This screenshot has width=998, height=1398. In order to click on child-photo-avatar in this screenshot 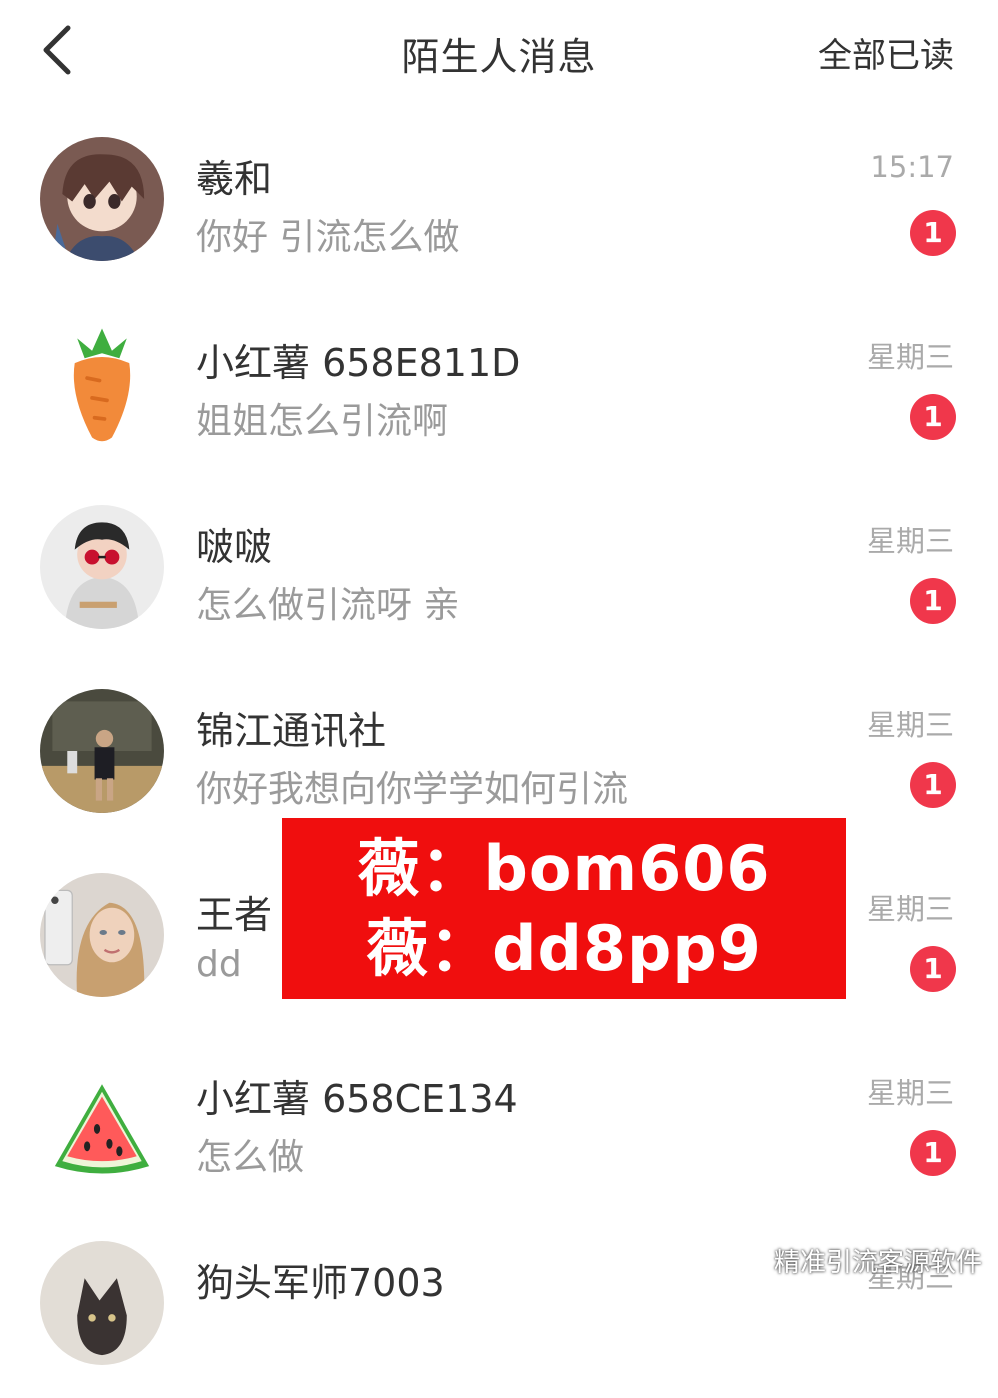, I will do `click(102, 567)`.